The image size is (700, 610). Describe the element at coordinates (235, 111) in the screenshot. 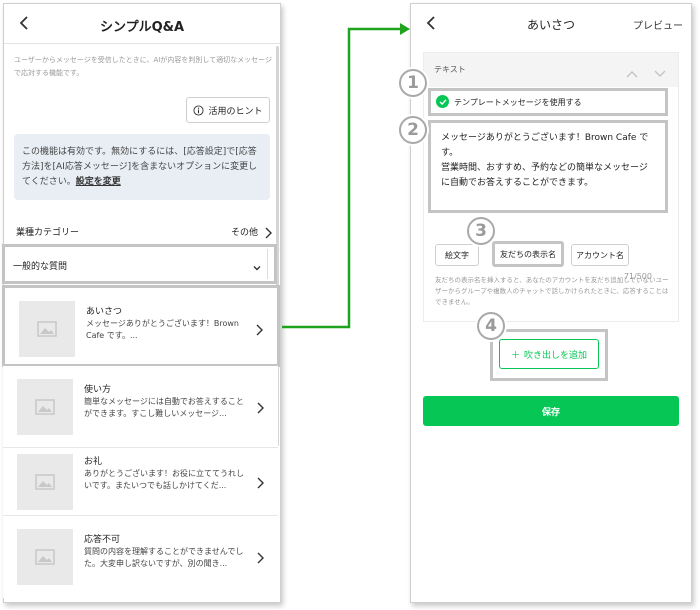

I see `tips-button-label: 活用のヒント` at that location.